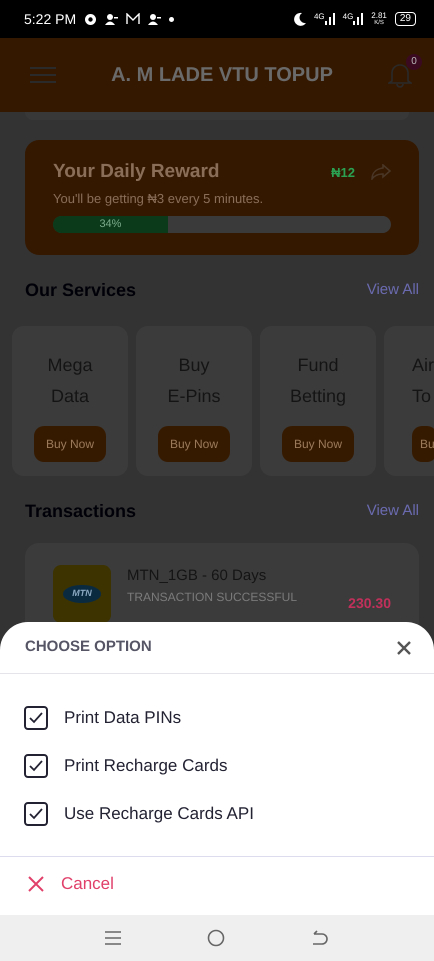  Describe the element at coordinates (146, 766) in the screenshot. I see `option-label: Print Recharge Cards` at that location.